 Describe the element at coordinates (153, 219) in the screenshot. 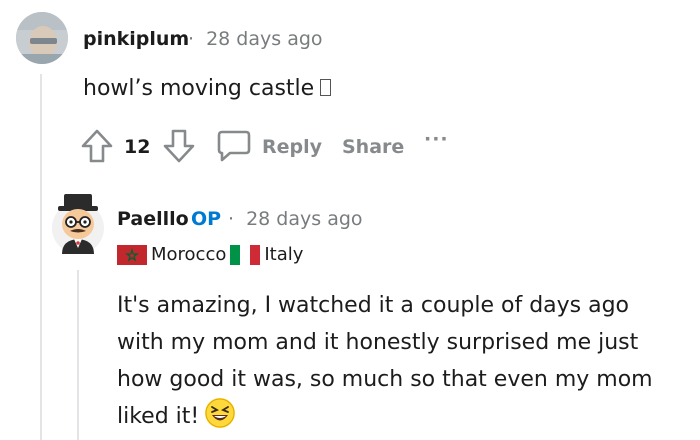

I see `reply-username: Paelllo` at that location.